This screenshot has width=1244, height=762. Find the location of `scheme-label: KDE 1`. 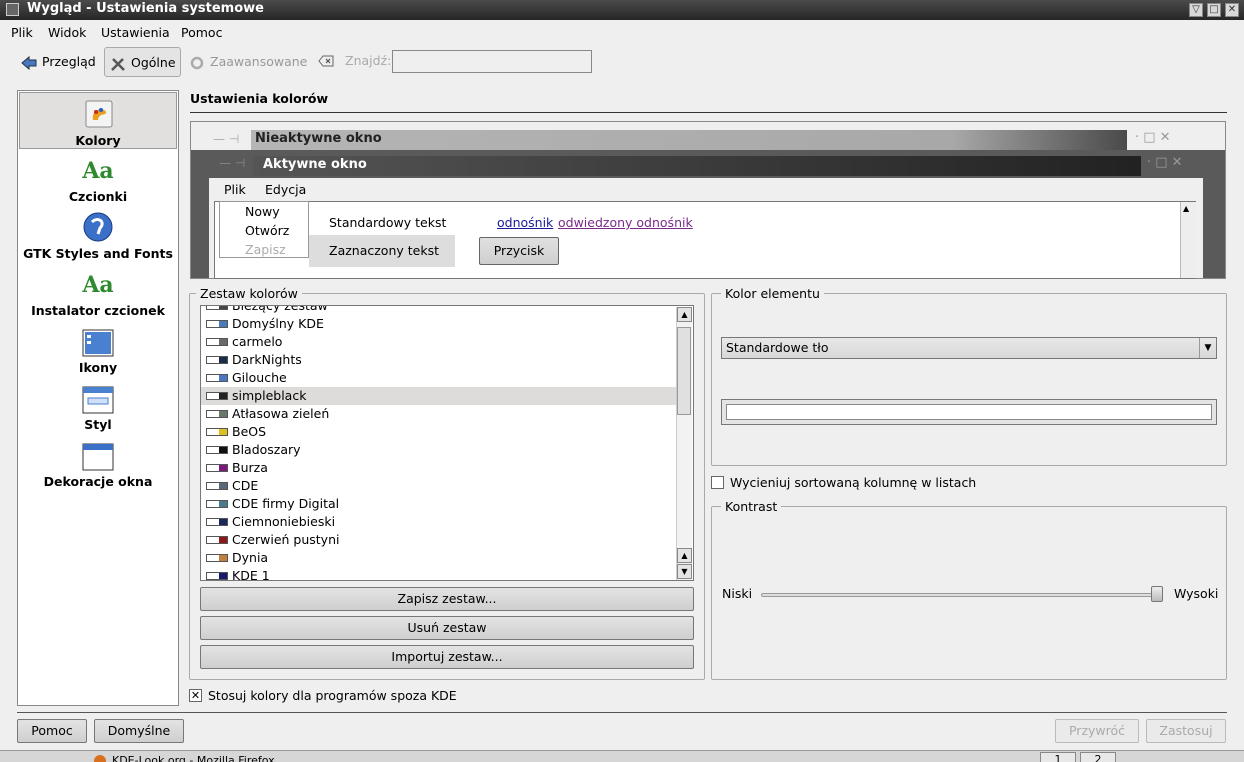

scheme-label: KDE 1 is located at coordinates (251, 574).